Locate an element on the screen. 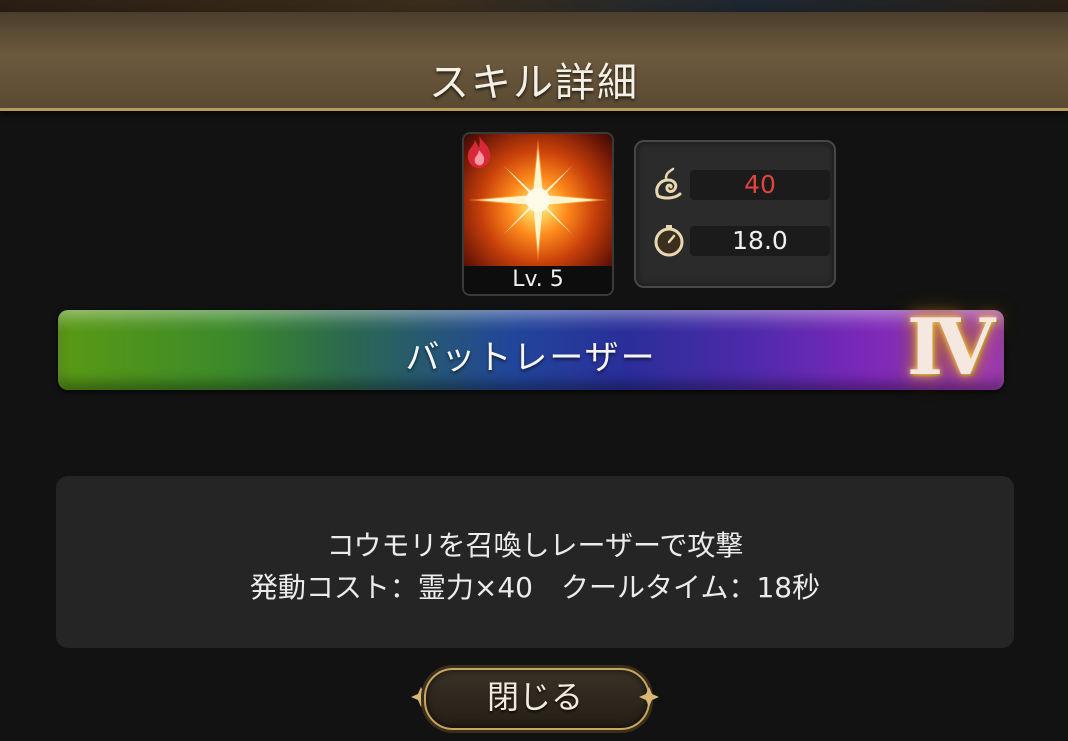 The width and height of the screenshot is (1068, 741). close-button-label: 閉じる is located at coordinates (534, 697).